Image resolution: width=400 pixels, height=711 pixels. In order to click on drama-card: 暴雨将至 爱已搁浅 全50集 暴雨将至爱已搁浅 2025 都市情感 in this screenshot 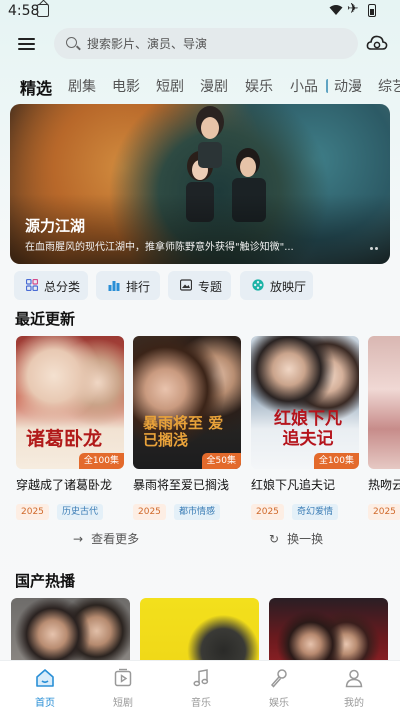, I will do `click(187, 428)`.